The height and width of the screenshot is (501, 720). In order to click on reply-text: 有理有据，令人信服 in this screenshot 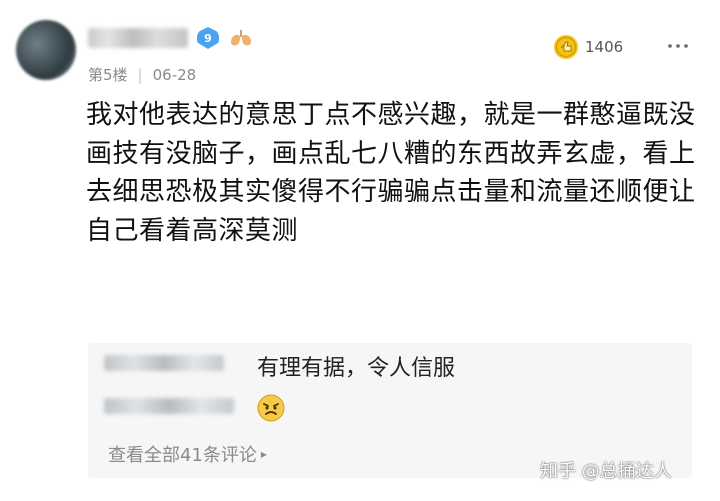, I will do `click(356, 368)`.